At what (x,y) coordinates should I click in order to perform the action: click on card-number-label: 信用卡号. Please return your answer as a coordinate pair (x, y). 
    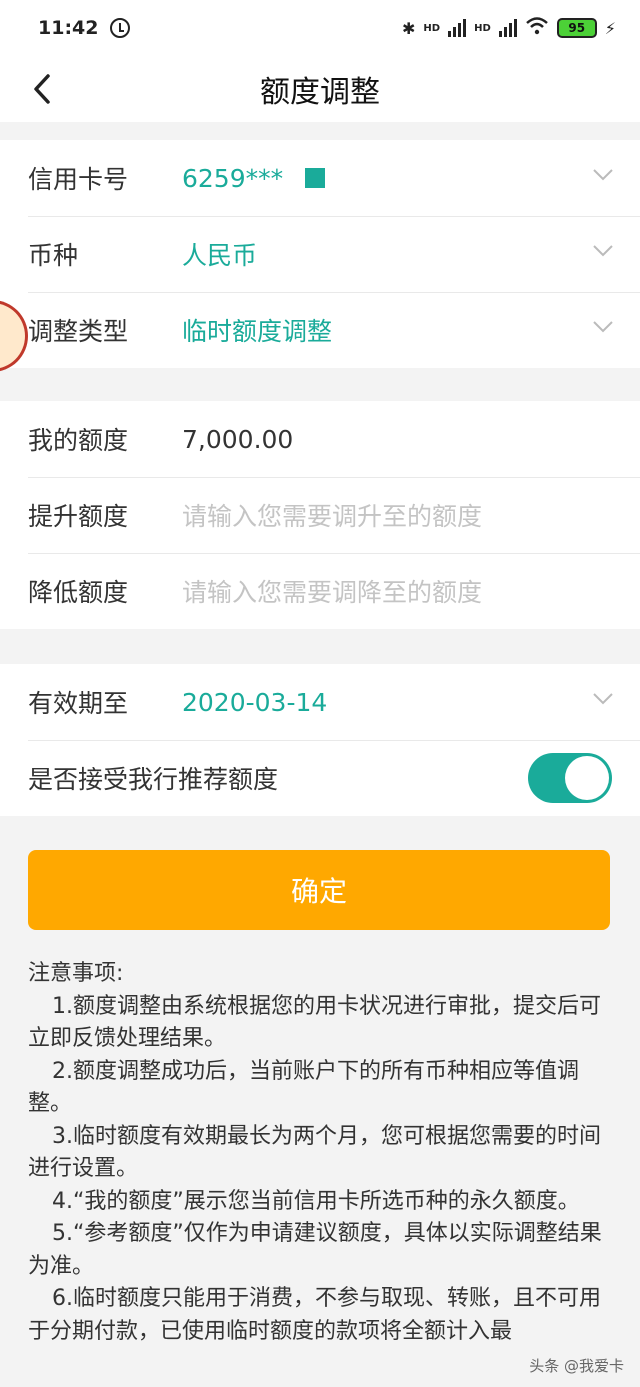
    Looking at the image, I should click on (78, 179).